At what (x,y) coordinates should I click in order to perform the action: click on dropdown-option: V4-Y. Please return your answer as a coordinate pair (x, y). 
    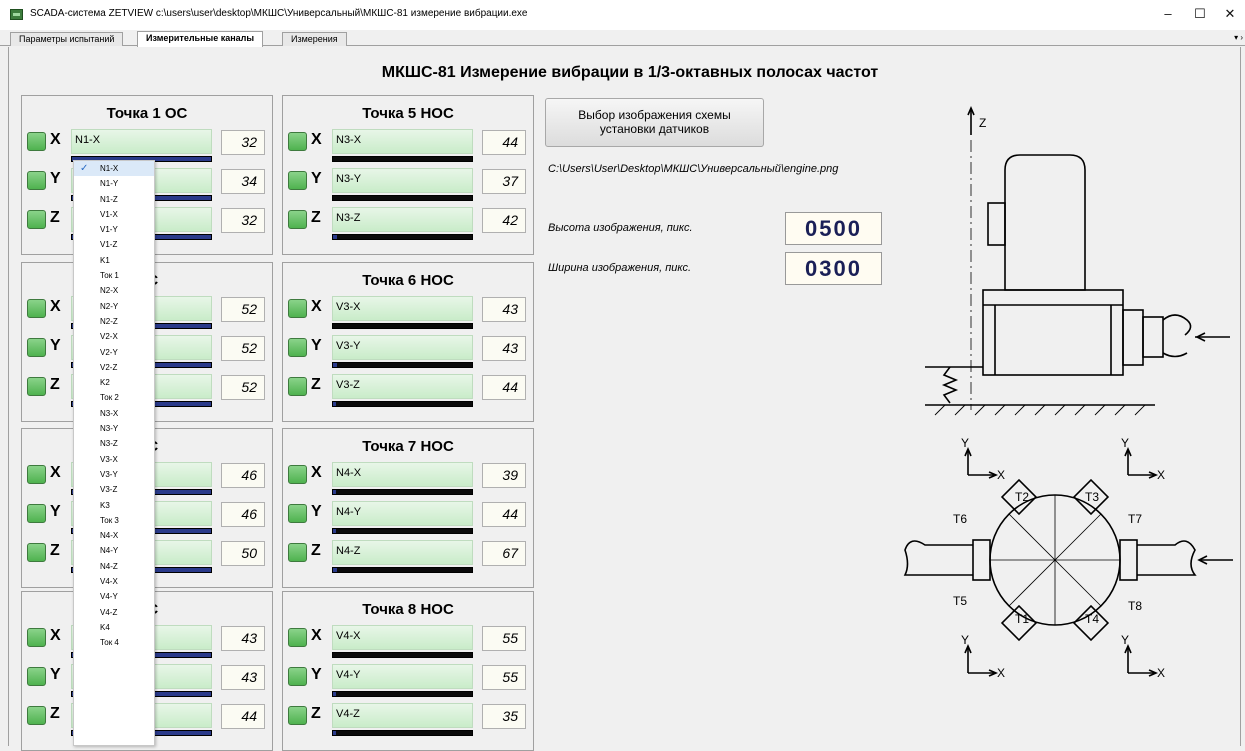
    Looking at the image, I should click on (114, 596).